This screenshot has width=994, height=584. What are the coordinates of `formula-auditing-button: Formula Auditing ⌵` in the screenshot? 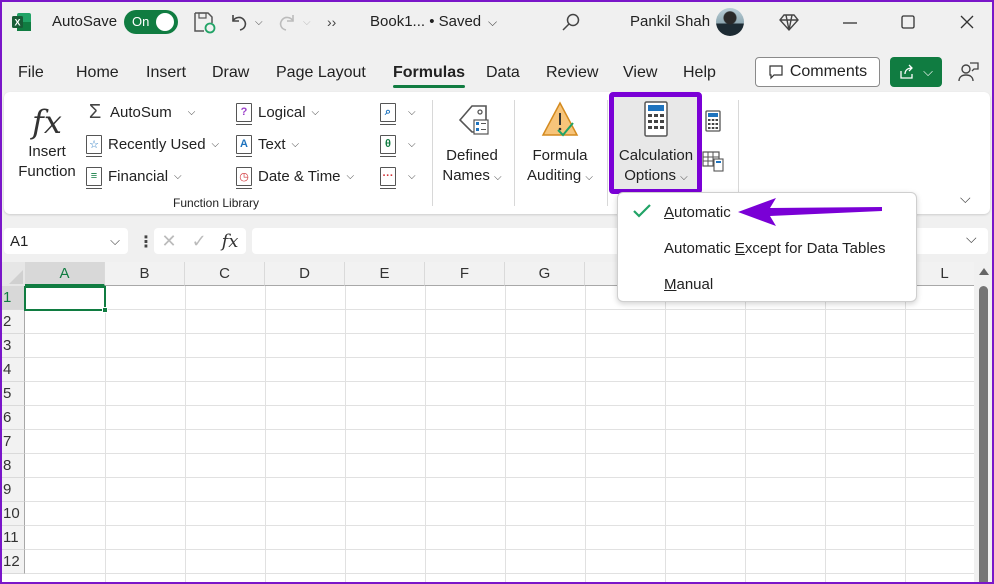 It's located at (560, 144).